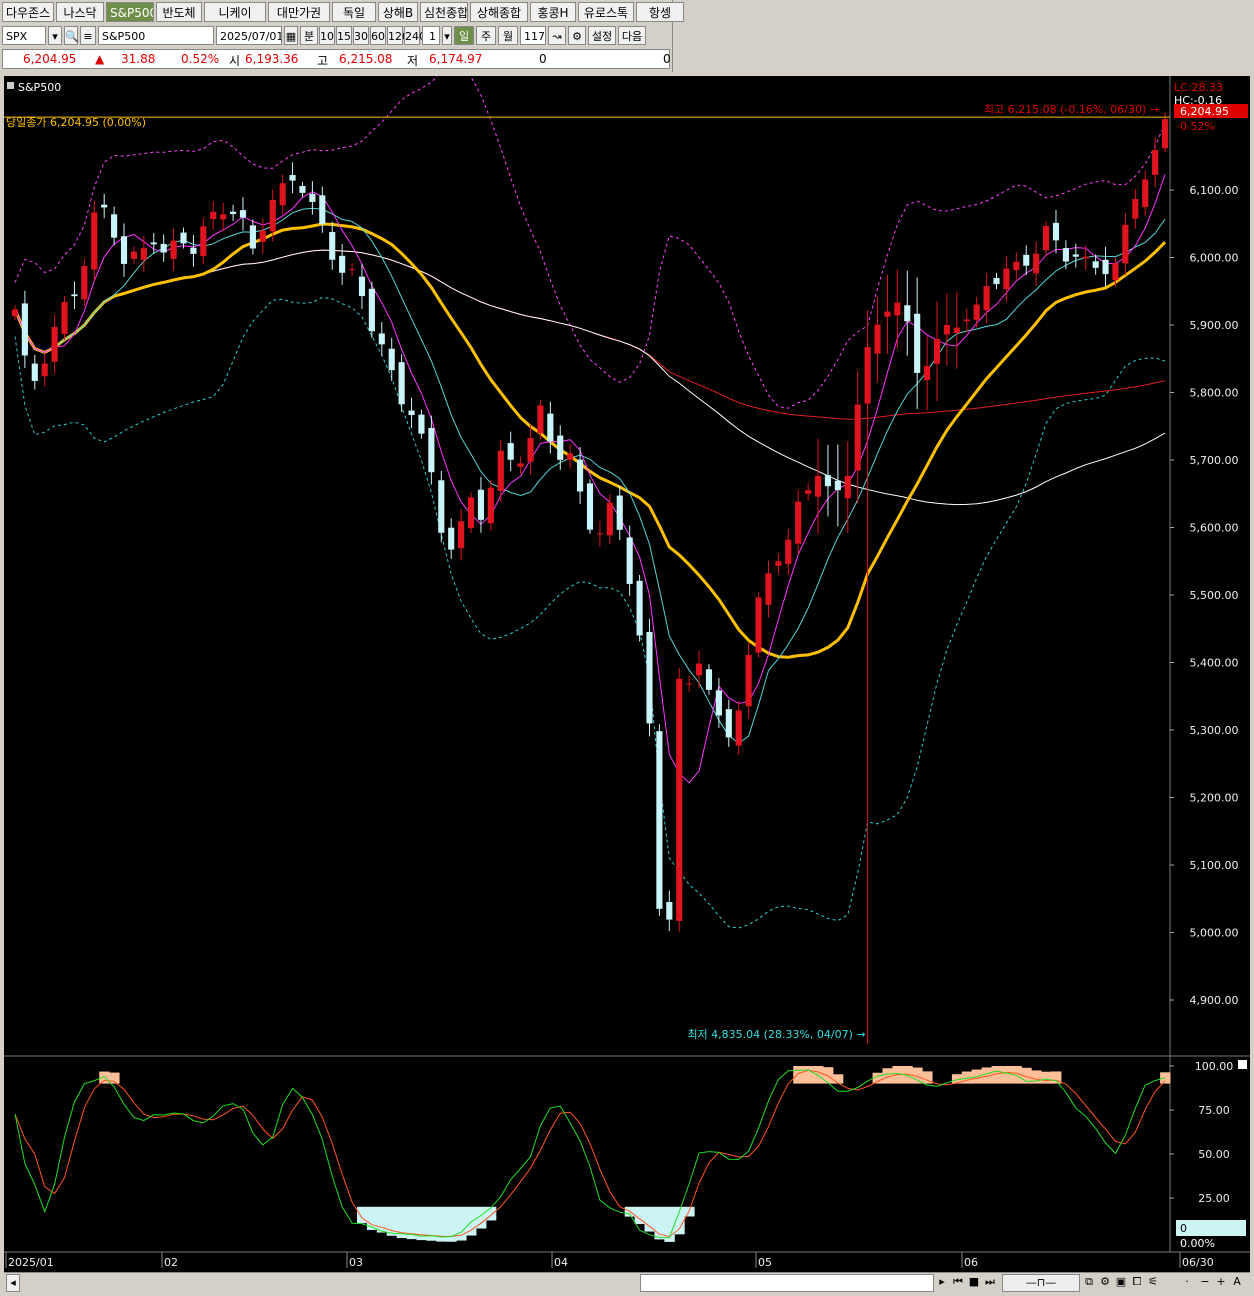 The image size is (1254, 1296). What do you see at coordinates (543, 59) in the screenshot?
I see `quote-volume: 0` at bounding box center [543, 59].